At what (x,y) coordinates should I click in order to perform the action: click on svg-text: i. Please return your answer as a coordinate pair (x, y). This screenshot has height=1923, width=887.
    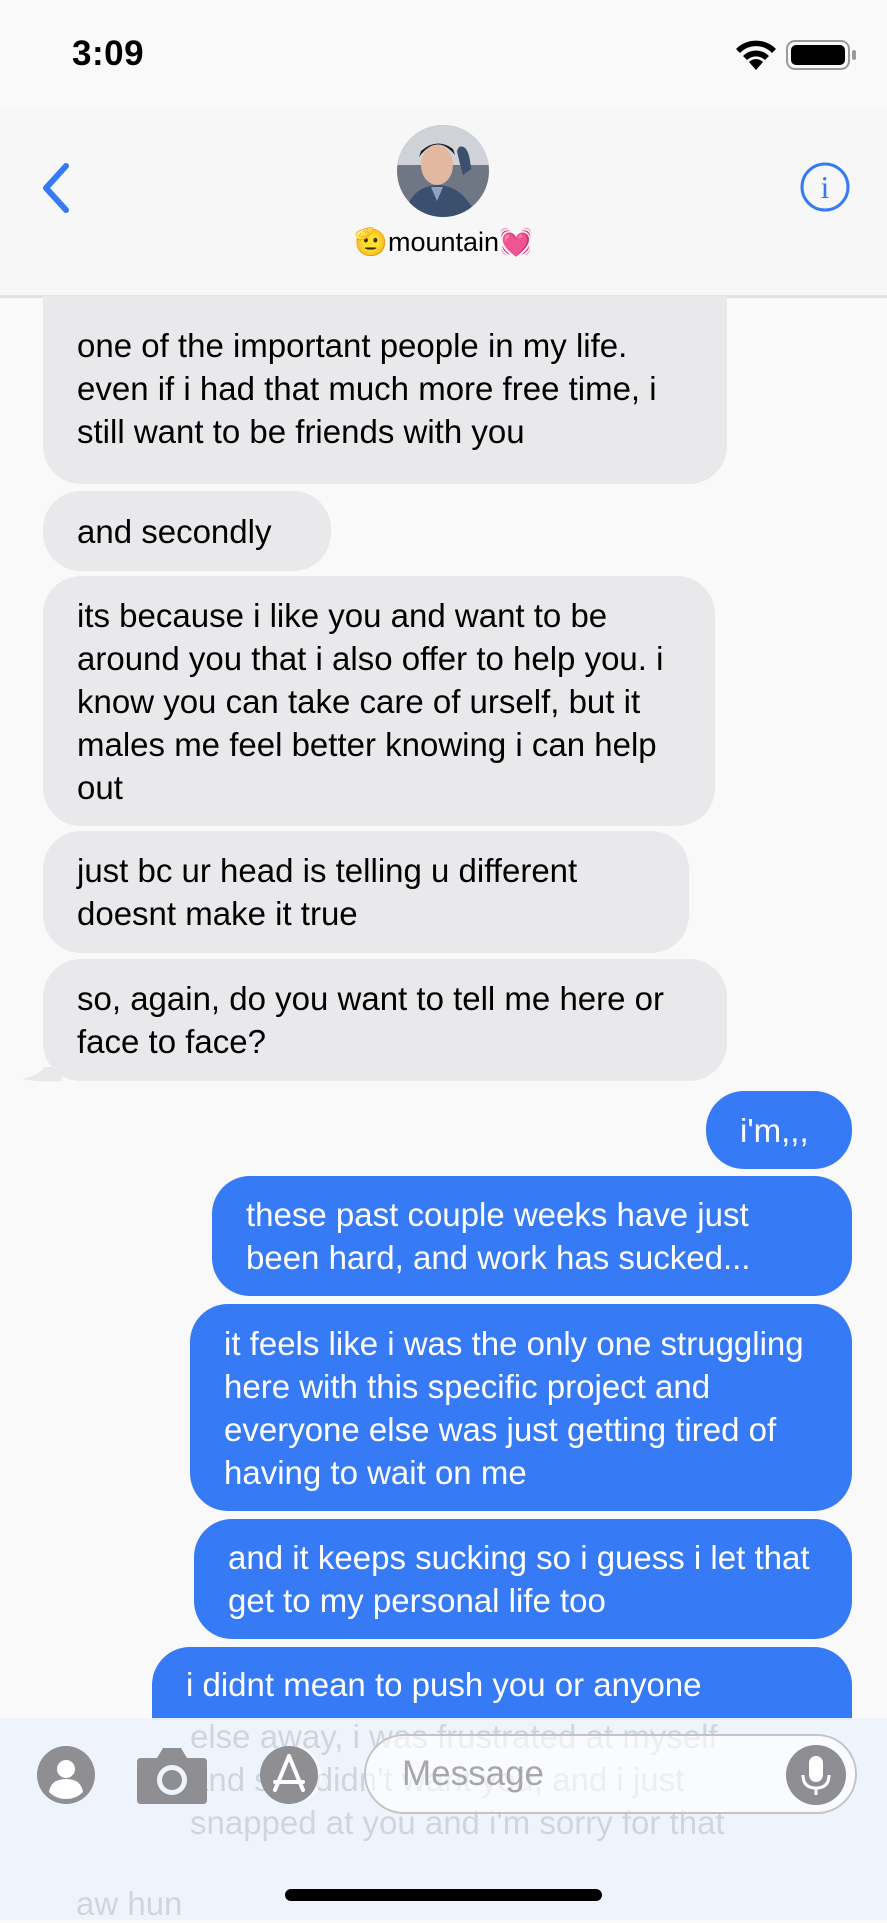
    Looking at the image, I should click on (825, 187).